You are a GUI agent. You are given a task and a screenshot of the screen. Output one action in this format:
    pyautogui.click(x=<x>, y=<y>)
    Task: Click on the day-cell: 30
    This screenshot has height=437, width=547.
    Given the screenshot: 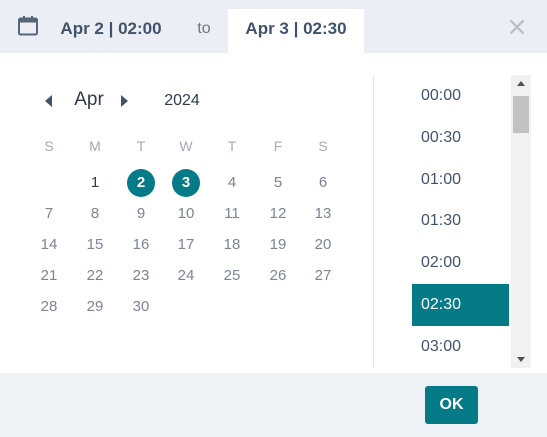 What is the action you would take?
    pyautogui.click(x=141, y=307)
    